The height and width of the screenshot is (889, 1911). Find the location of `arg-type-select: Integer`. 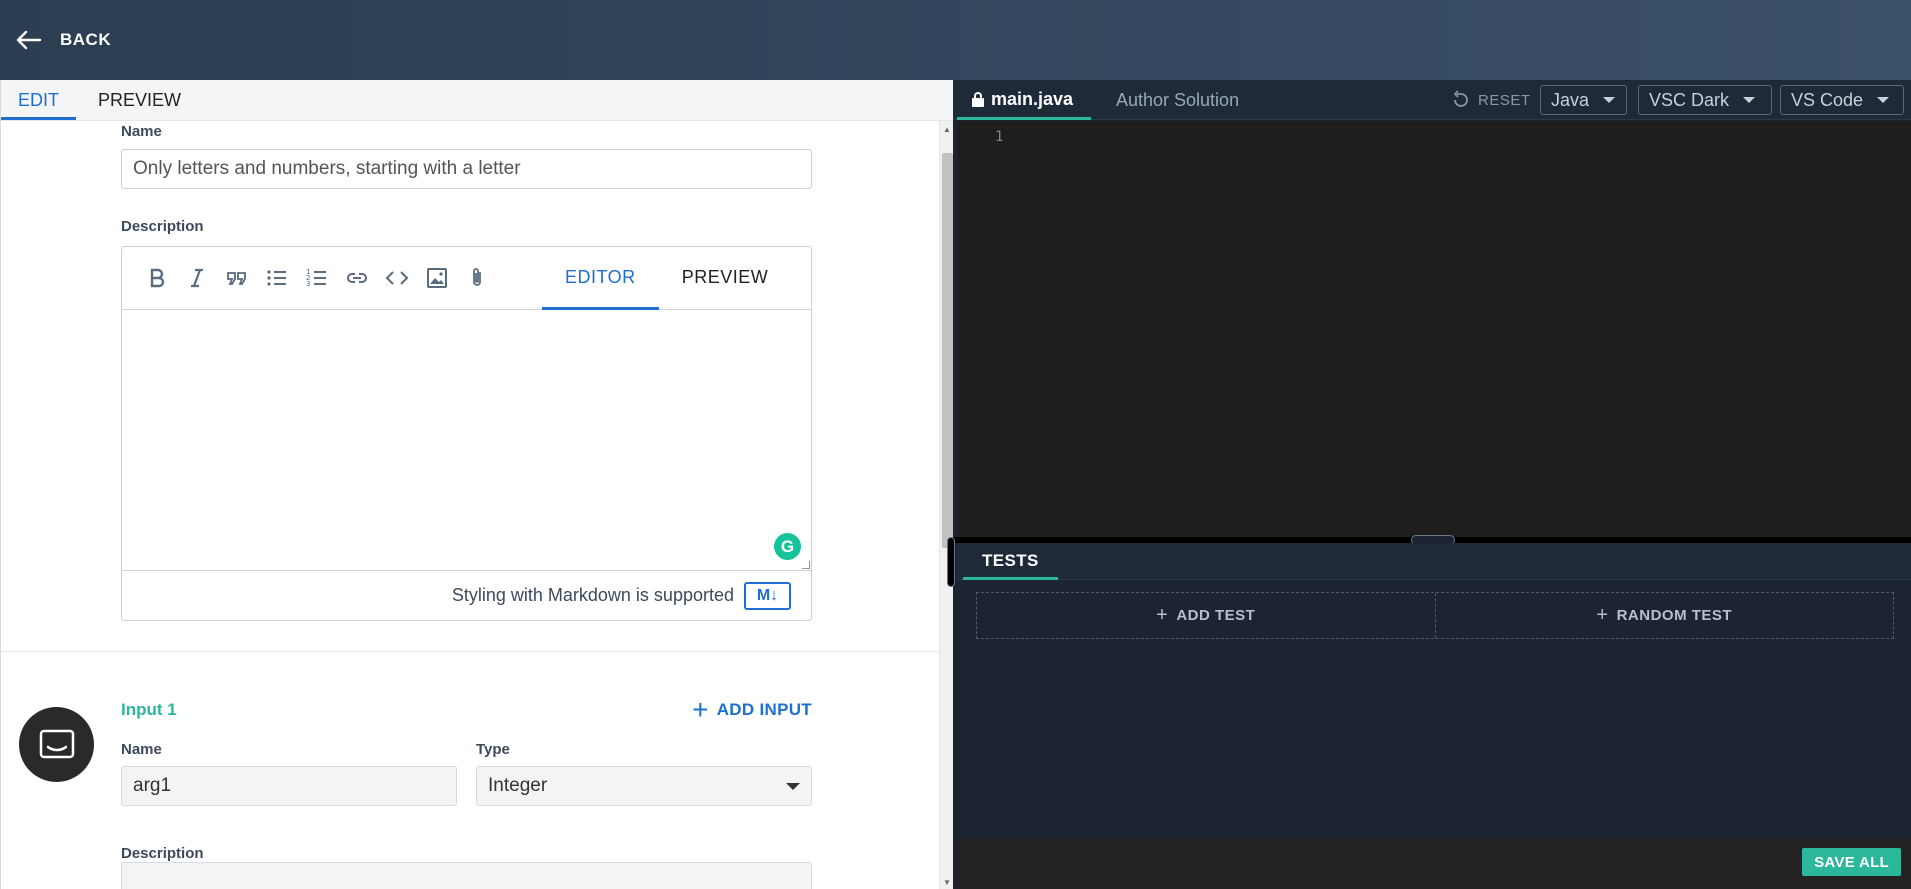

arg-type-select: Integer is located at coordinates (644, 786).